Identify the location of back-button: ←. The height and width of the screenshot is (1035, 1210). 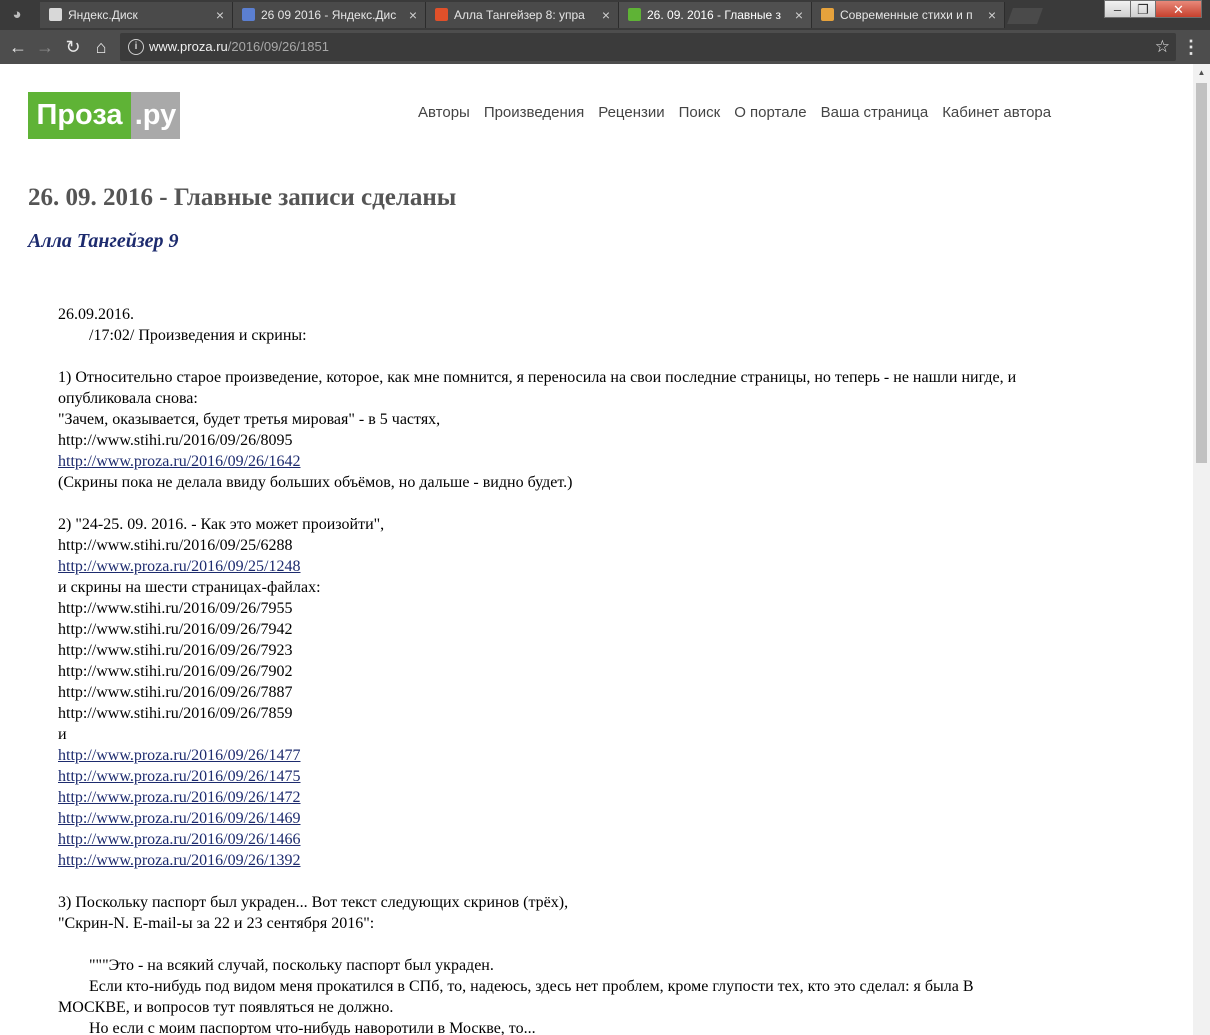
(18, 47).